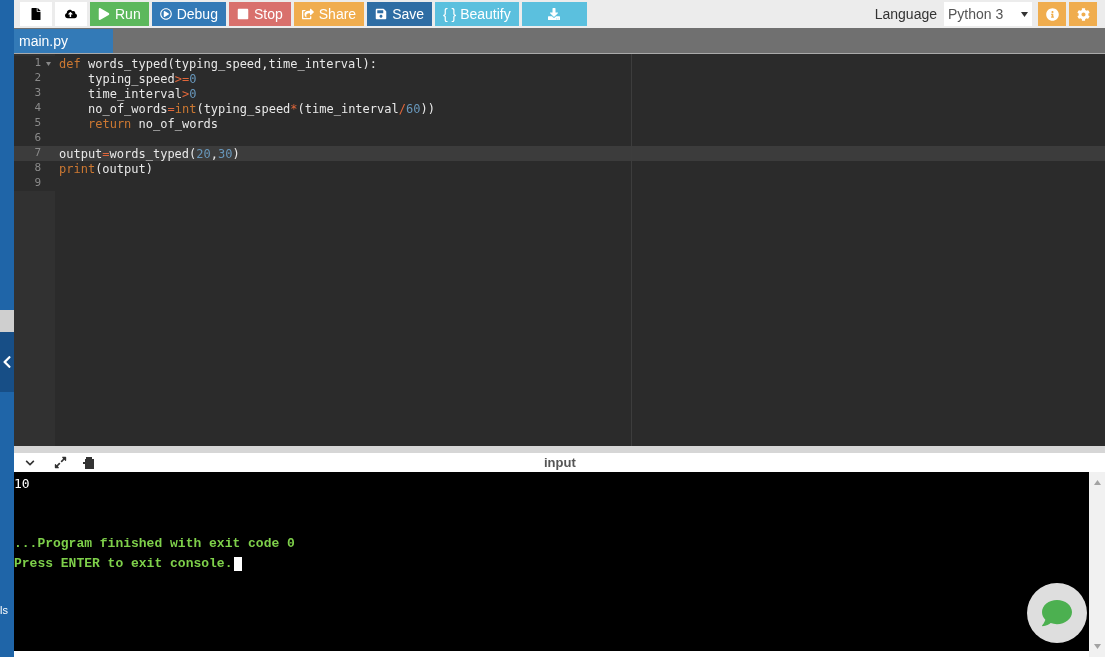 The width and height of the screenshot is (1105, 657). What do you see at coordinates (1097, 482) in the screenshot?
I see `scroll-up-arrow-icon` at bounding box center [1097, 482].